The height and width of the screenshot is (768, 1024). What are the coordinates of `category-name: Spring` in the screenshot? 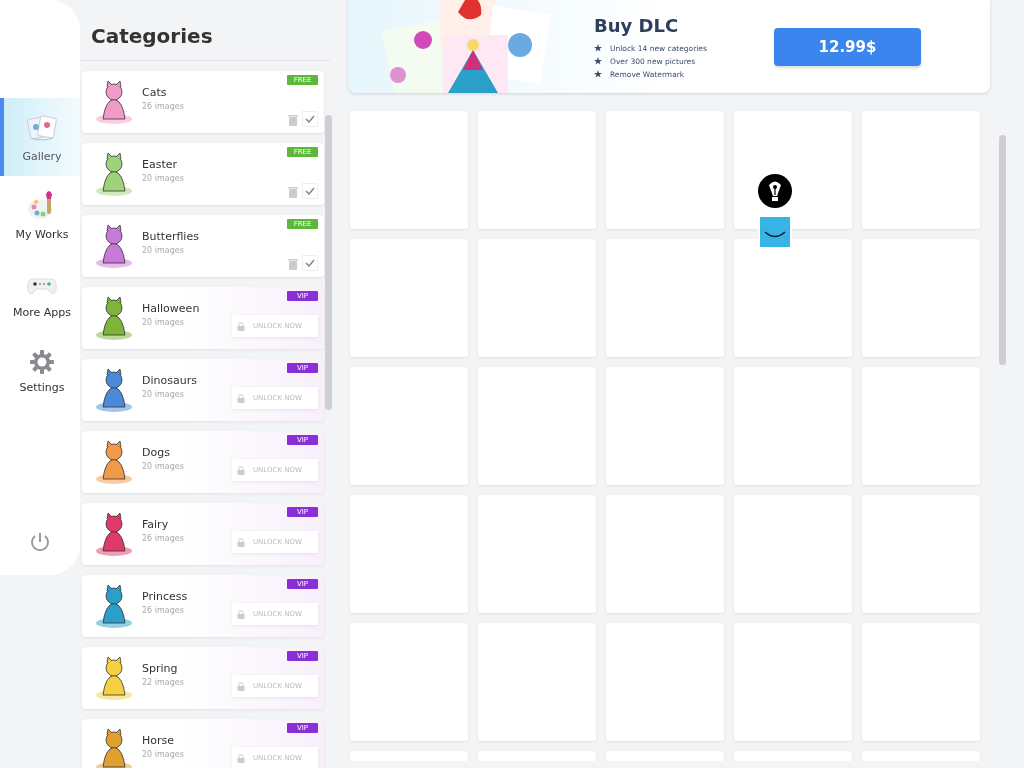 It's located at (160, 668).